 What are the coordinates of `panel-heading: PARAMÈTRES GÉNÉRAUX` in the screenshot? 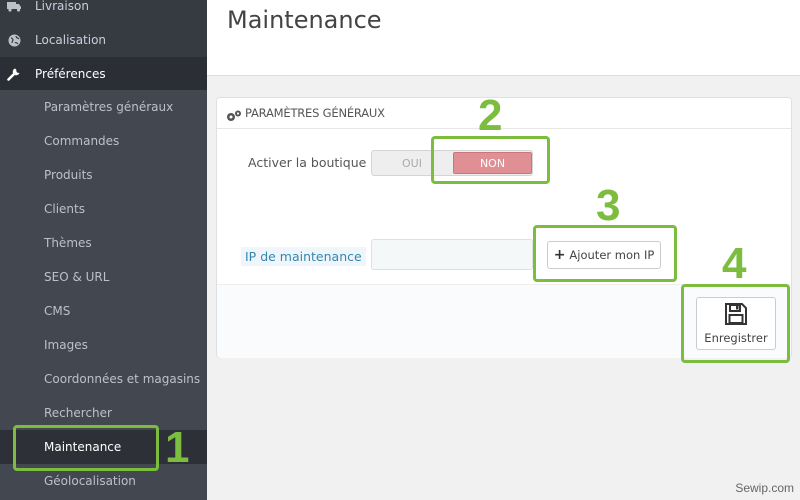 It's located at (504, 113).